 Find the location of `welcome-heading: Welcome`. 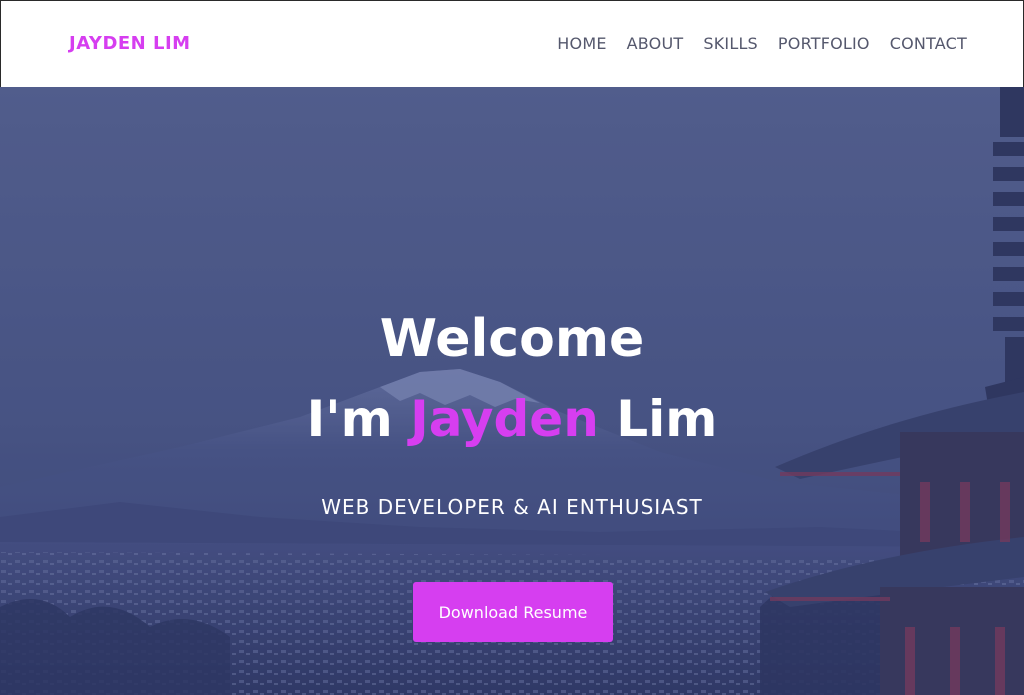

welcome-heading: Welcome is located at coordinates (512, 339).